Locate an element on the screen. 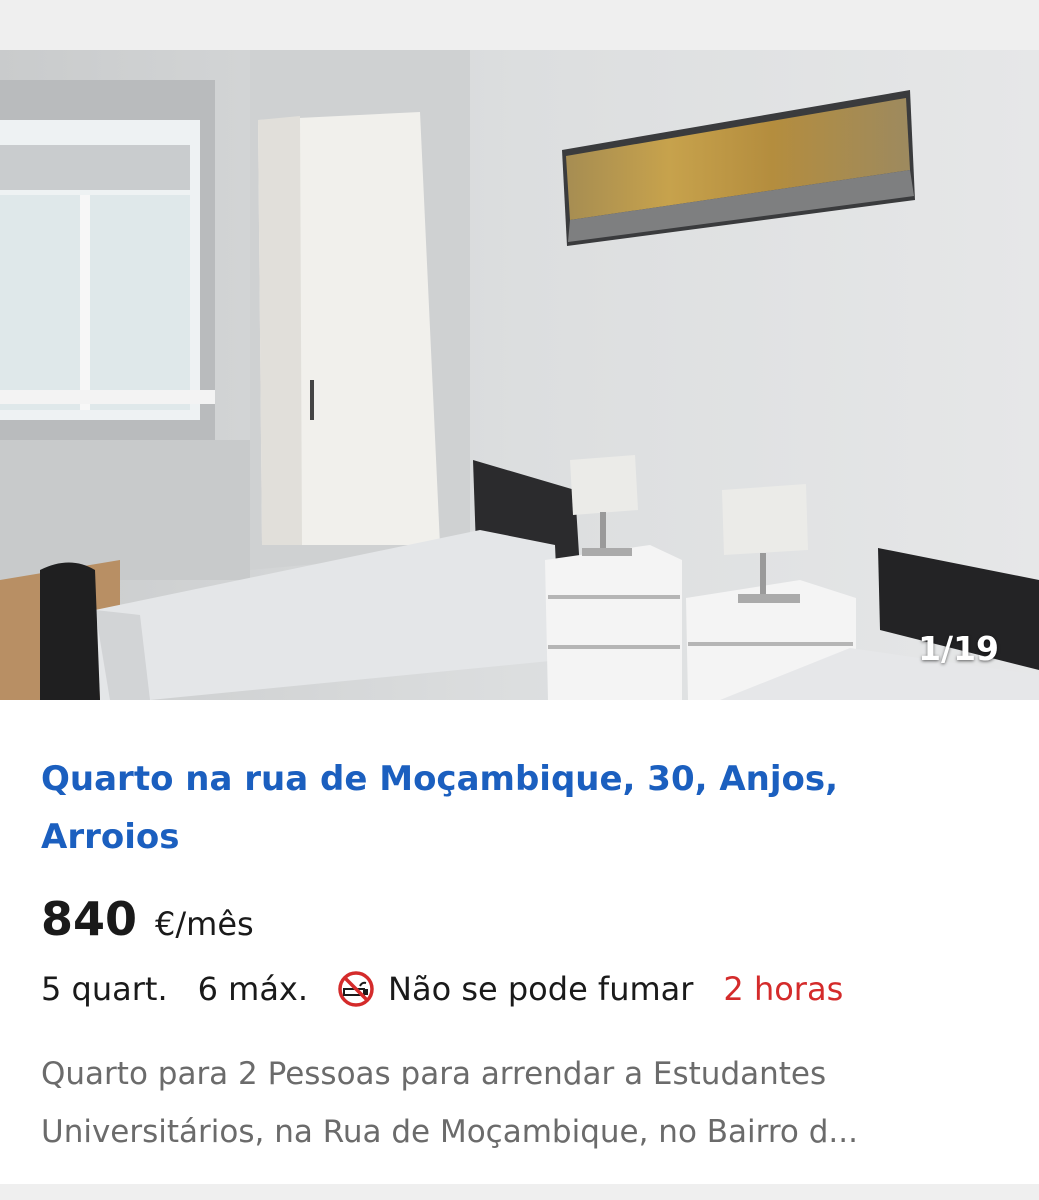 The width and height of the screenshot is (1039, 1200). rooms-count: 5 quart. is located at coordinates (104, 989).